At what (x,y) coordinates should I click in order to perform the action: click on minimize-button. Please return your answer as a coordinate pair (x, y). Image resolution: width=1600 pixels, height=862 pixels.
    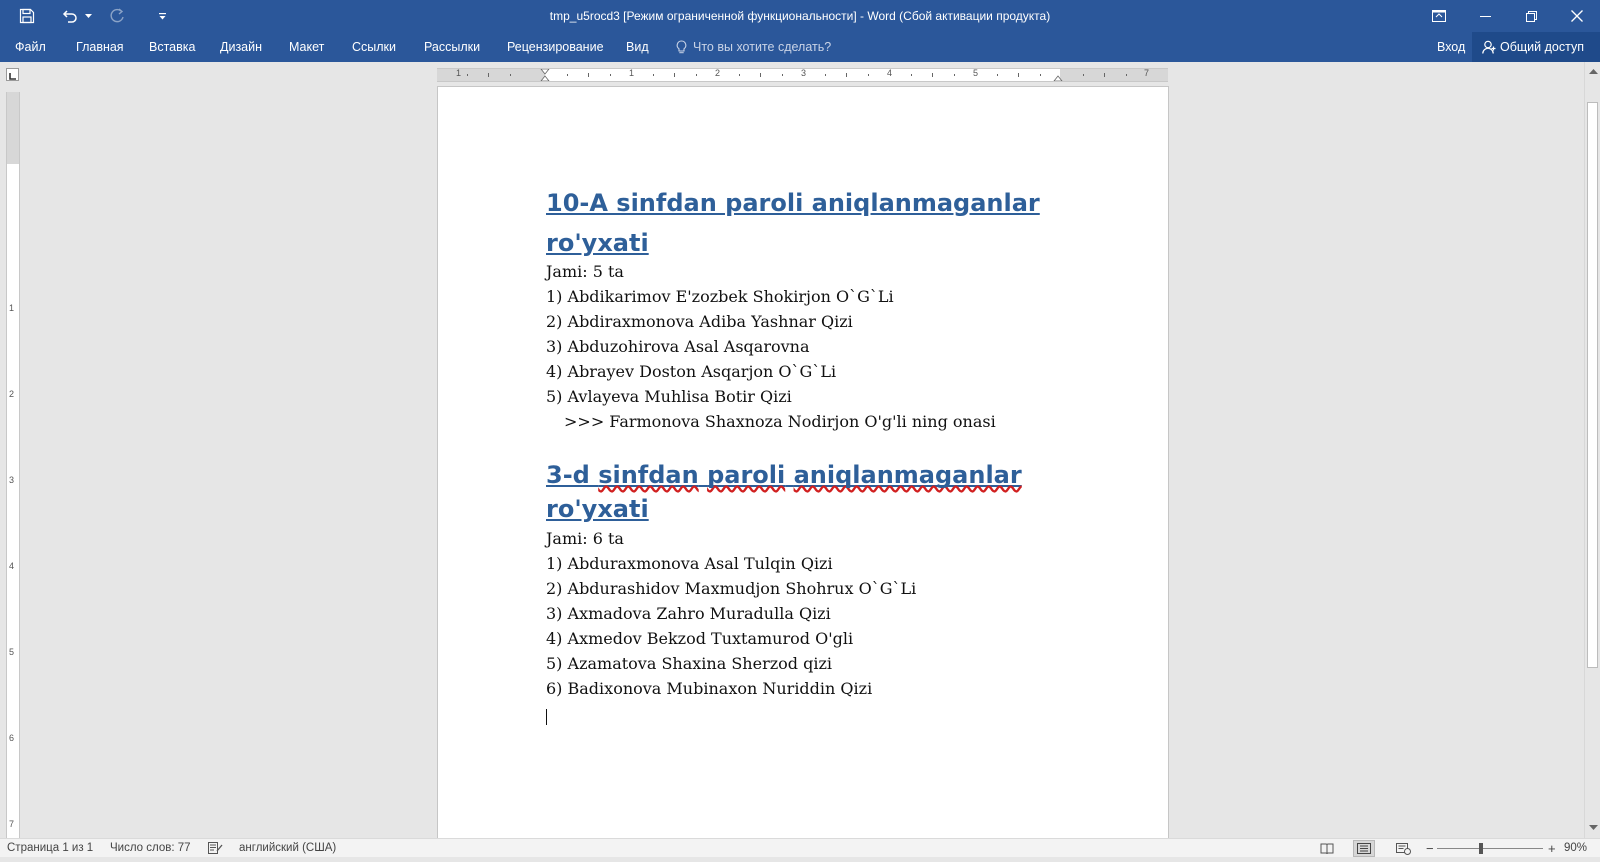
    Looking at the image, I should click on (1485, 16).